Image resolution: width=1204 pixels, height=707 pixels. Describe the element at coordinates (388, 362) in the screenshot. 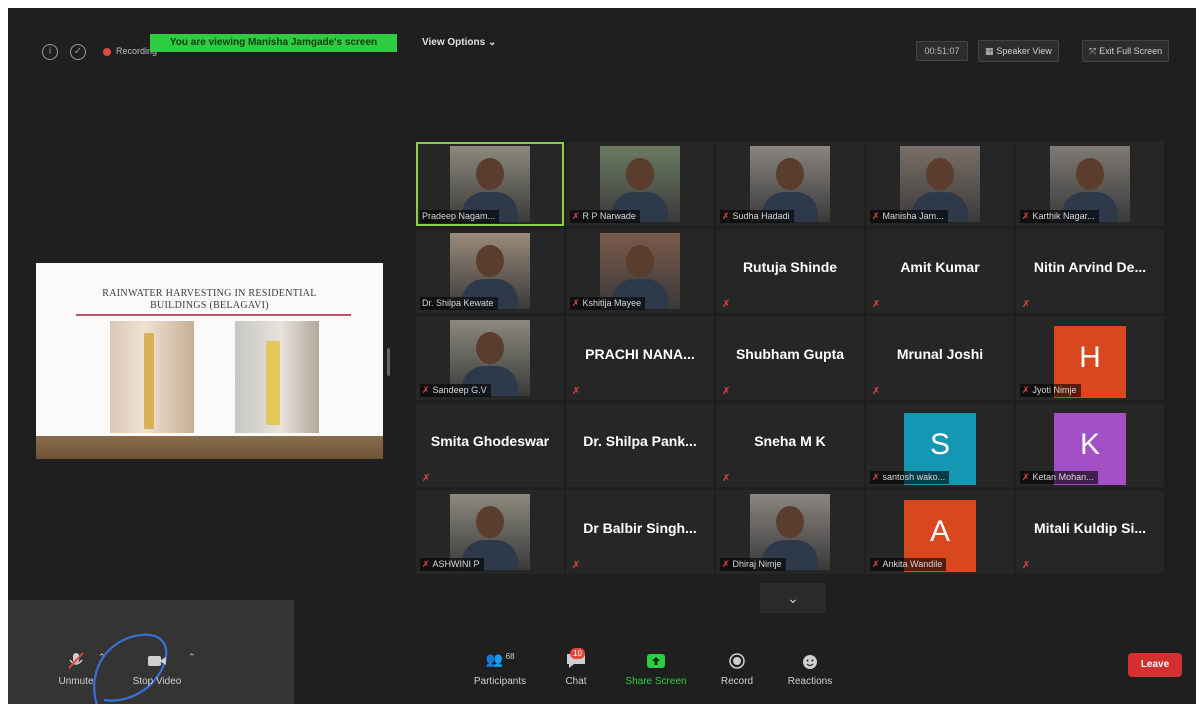

I see `pane-resize-handle` at that location.